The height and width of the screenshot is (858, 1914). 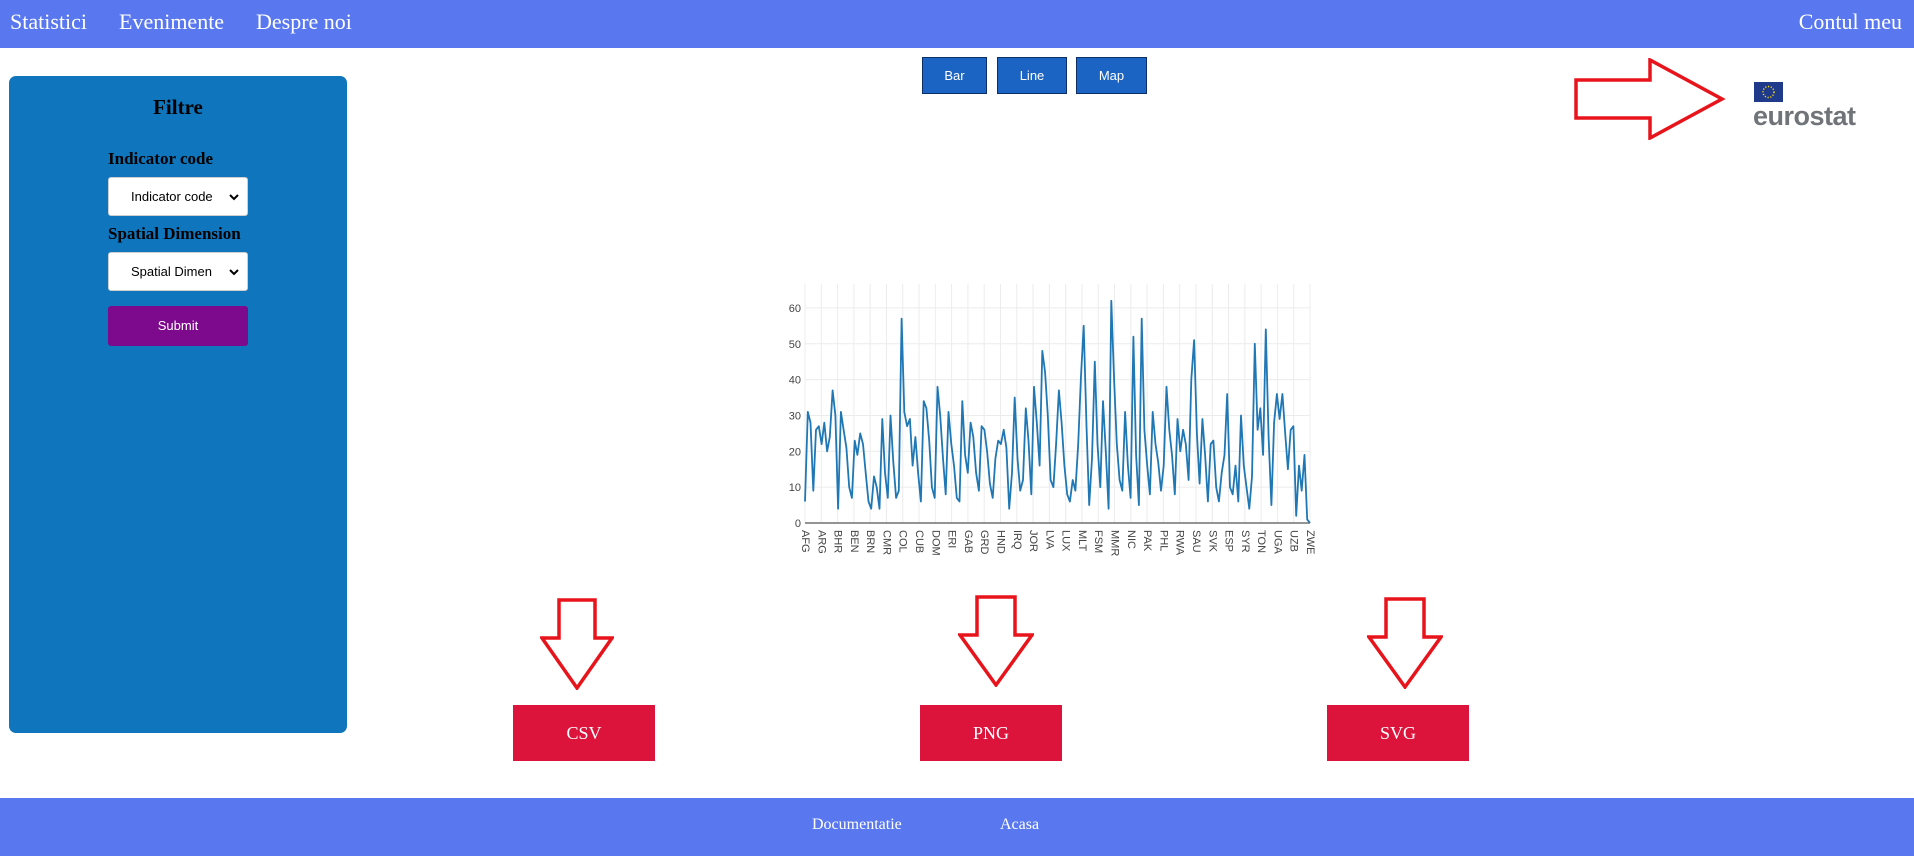 What do you see at coordinates (805, 541) in the screenshot?
I see `x-tick-label: AFG` at bounding box center [805, 541].